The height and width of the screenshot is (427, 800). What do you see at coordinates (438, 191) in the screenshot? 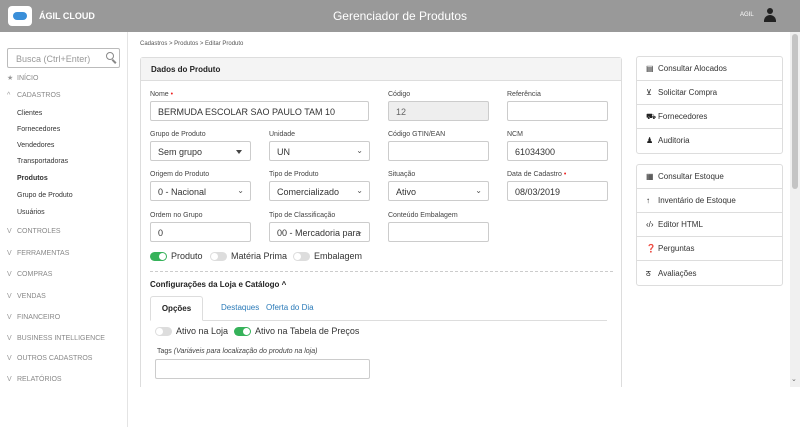
I see `situacao-select: Ativo ⌄` at bounding box center [438, 191].